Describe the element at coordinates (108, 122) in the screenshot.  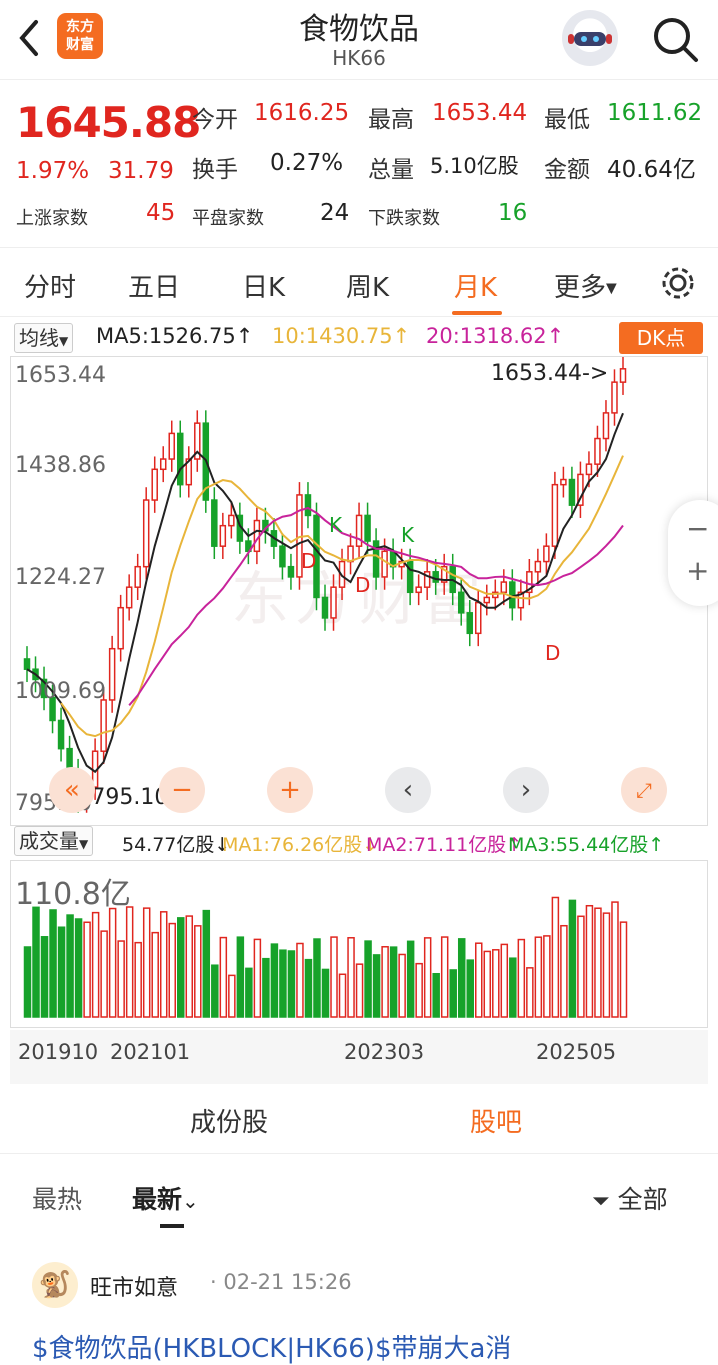
I see `last-price: 1645.88` at that location.